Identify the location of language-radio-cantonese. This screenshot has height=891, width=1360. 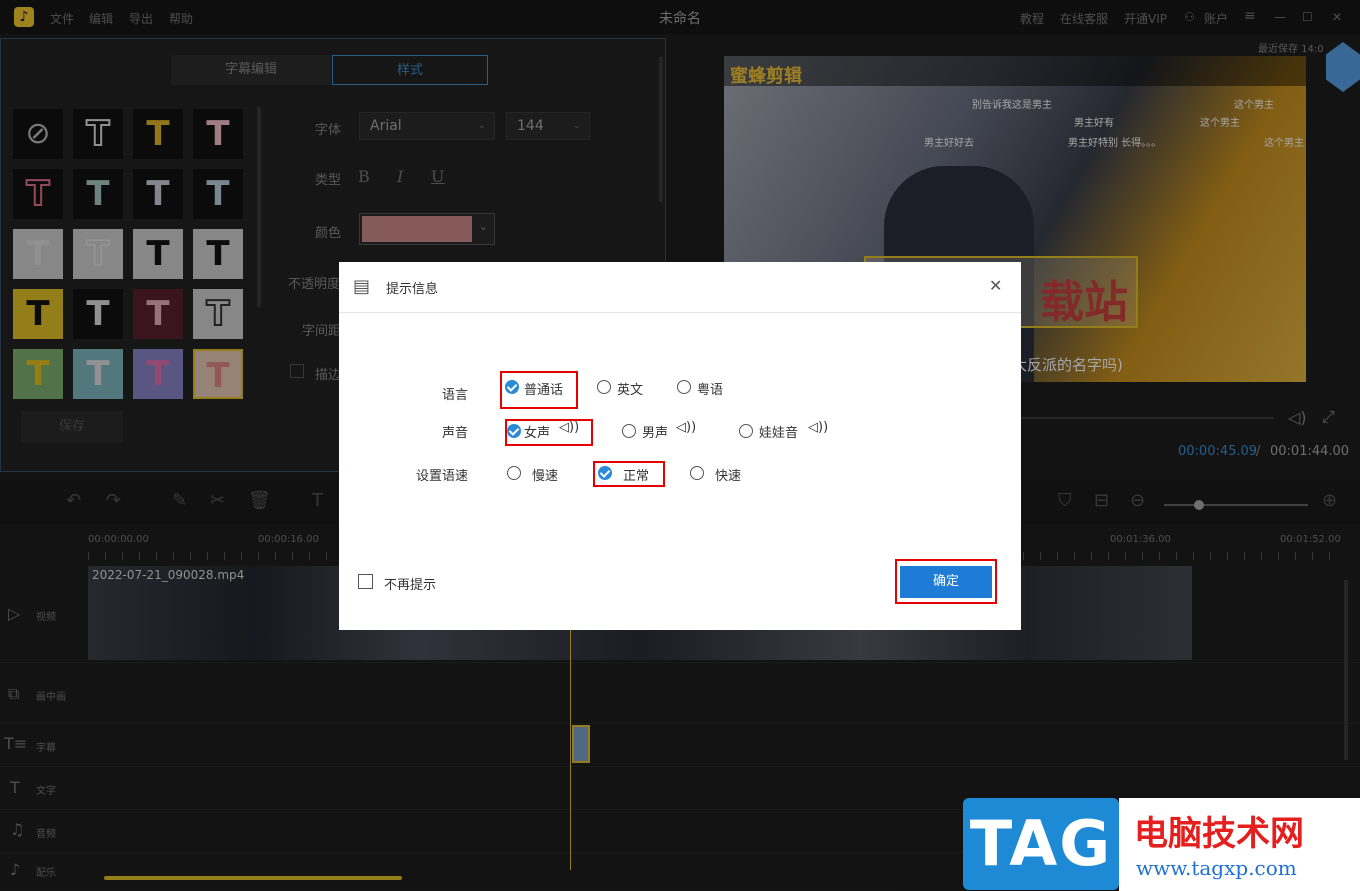
(684, 387).